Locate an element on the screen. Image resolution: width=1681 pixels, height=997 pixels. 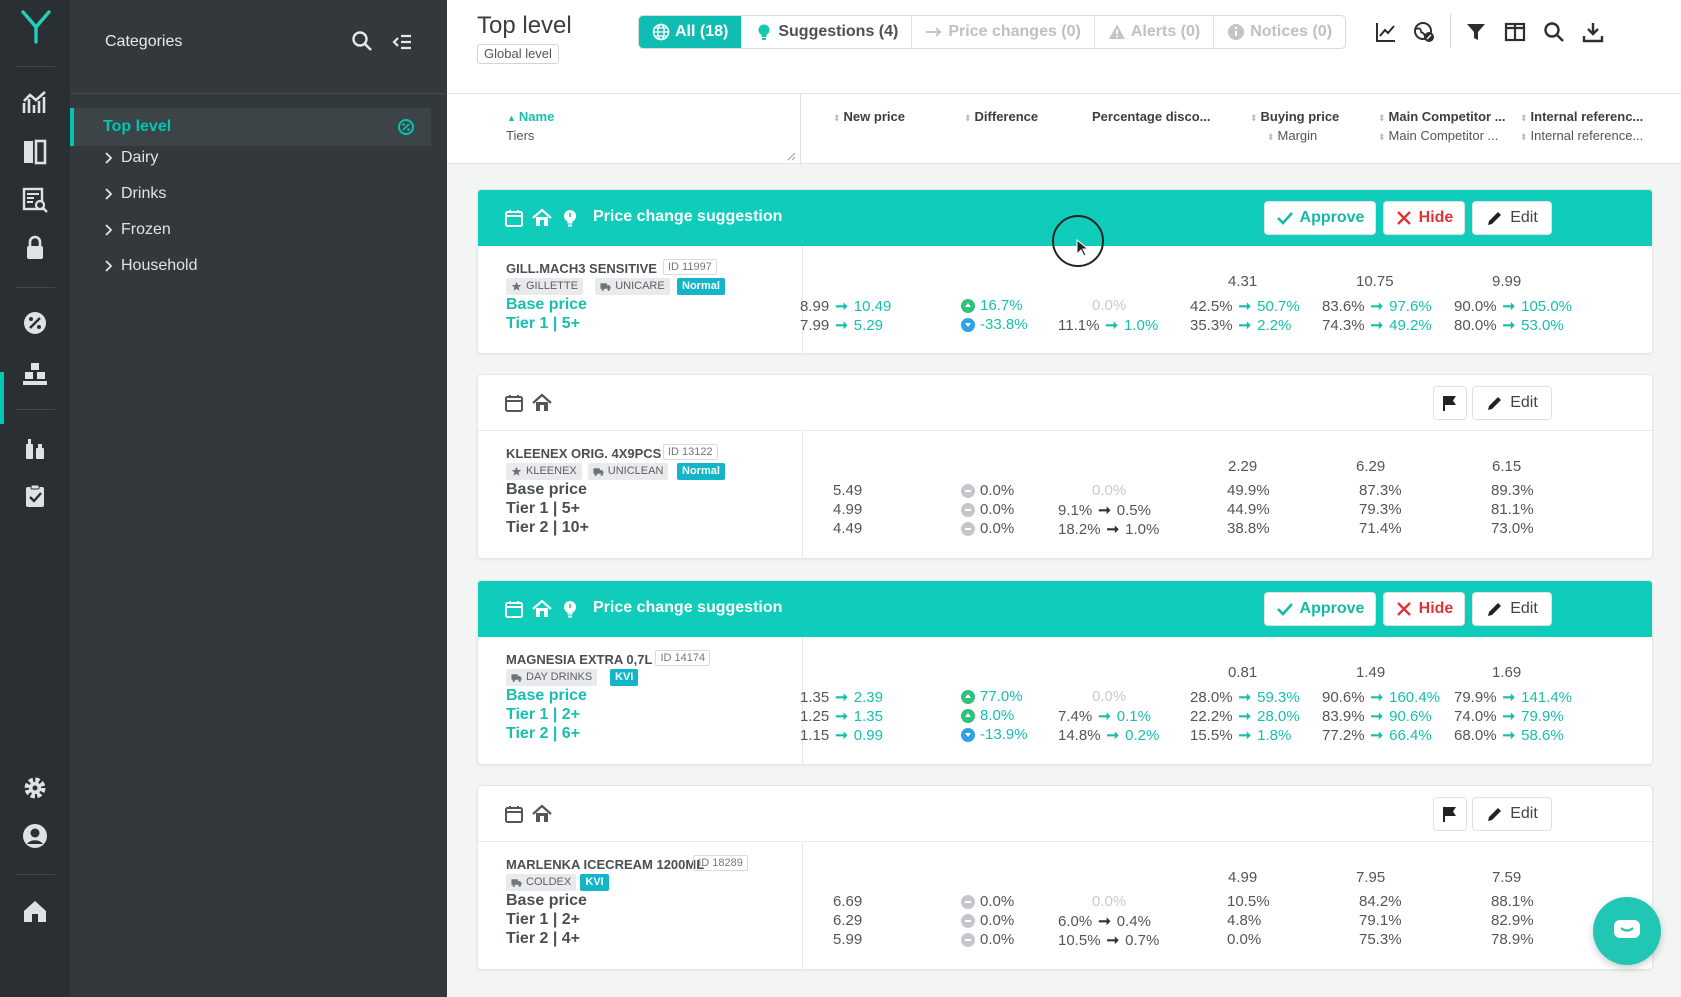
old-price: 1.35 is located at coordinates (815, 697).